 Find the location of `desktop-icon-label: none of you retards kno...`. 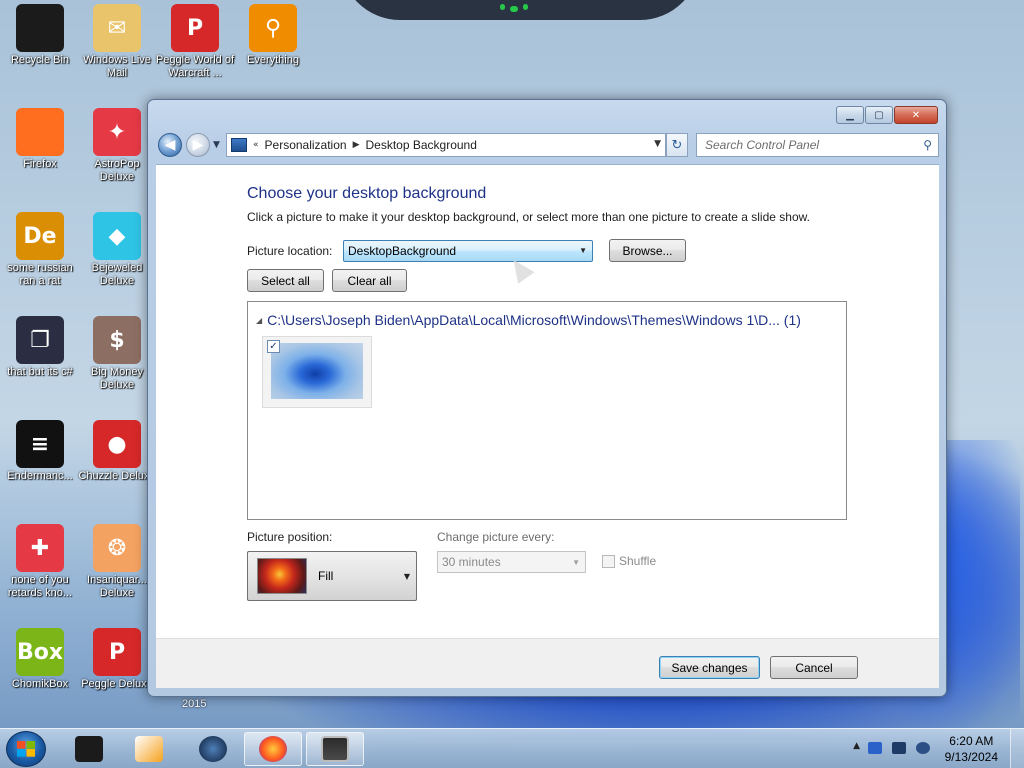

desktop-icon-label: none of you retards kno... is located at coordinates (40, 587).